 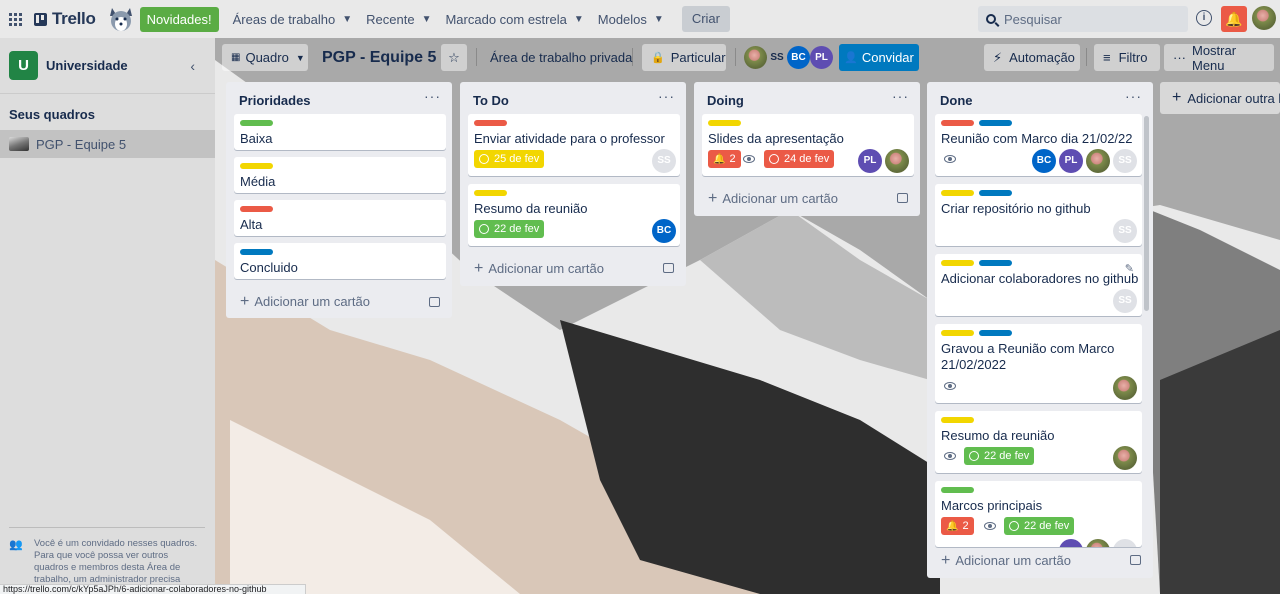 What do you see at coordinates (755, 57) in the screenshot?
I see `member-avatar-photo` at bounding box center [755, 57].